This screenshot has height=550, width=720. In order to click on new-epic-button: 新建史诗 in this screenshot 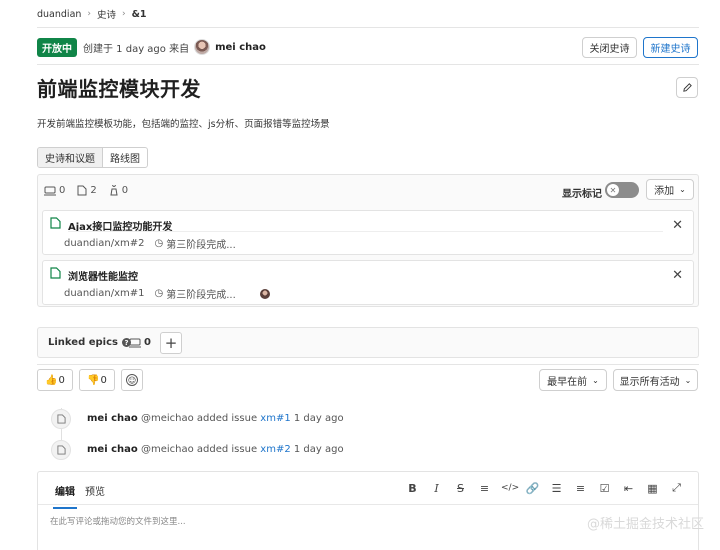, I will do `click(670, 47)`.